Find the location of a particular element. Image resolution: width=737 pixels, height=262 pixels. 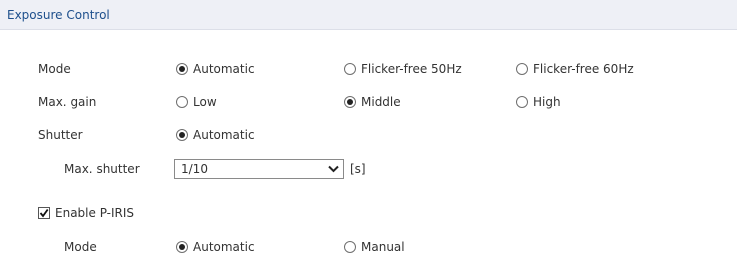

enable-piris-checkbox: Enable P-IRIS is located at coordinates (86, 213).